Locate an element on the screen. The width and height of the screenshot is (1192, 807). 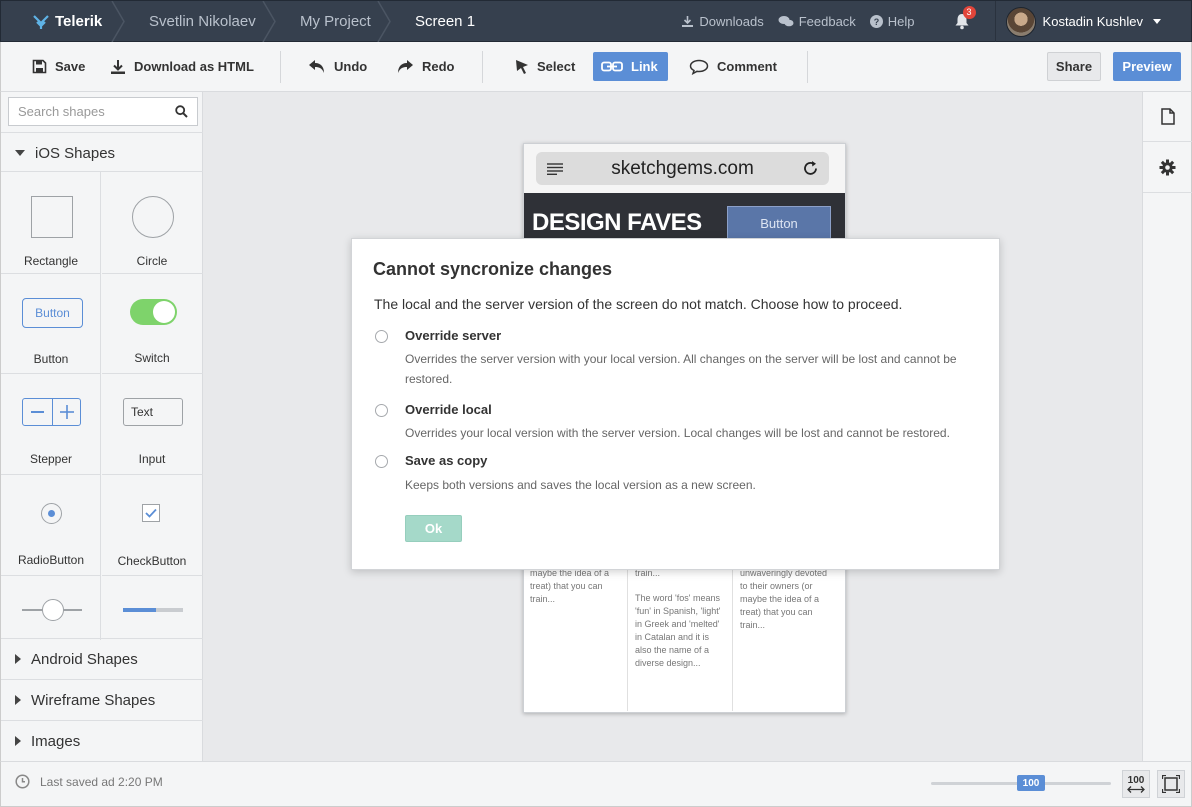
toolbar-divider is located at coordinates (280, 67).